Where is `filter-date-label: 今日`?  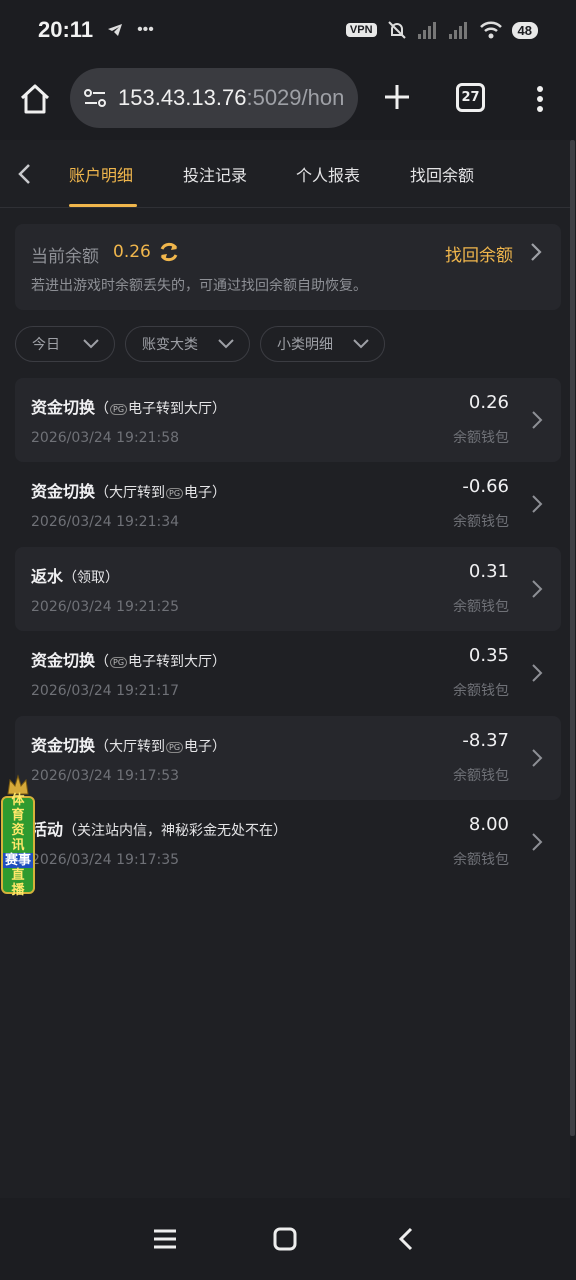
filter-date-label: 今日 is located at coordinates (46, 345).